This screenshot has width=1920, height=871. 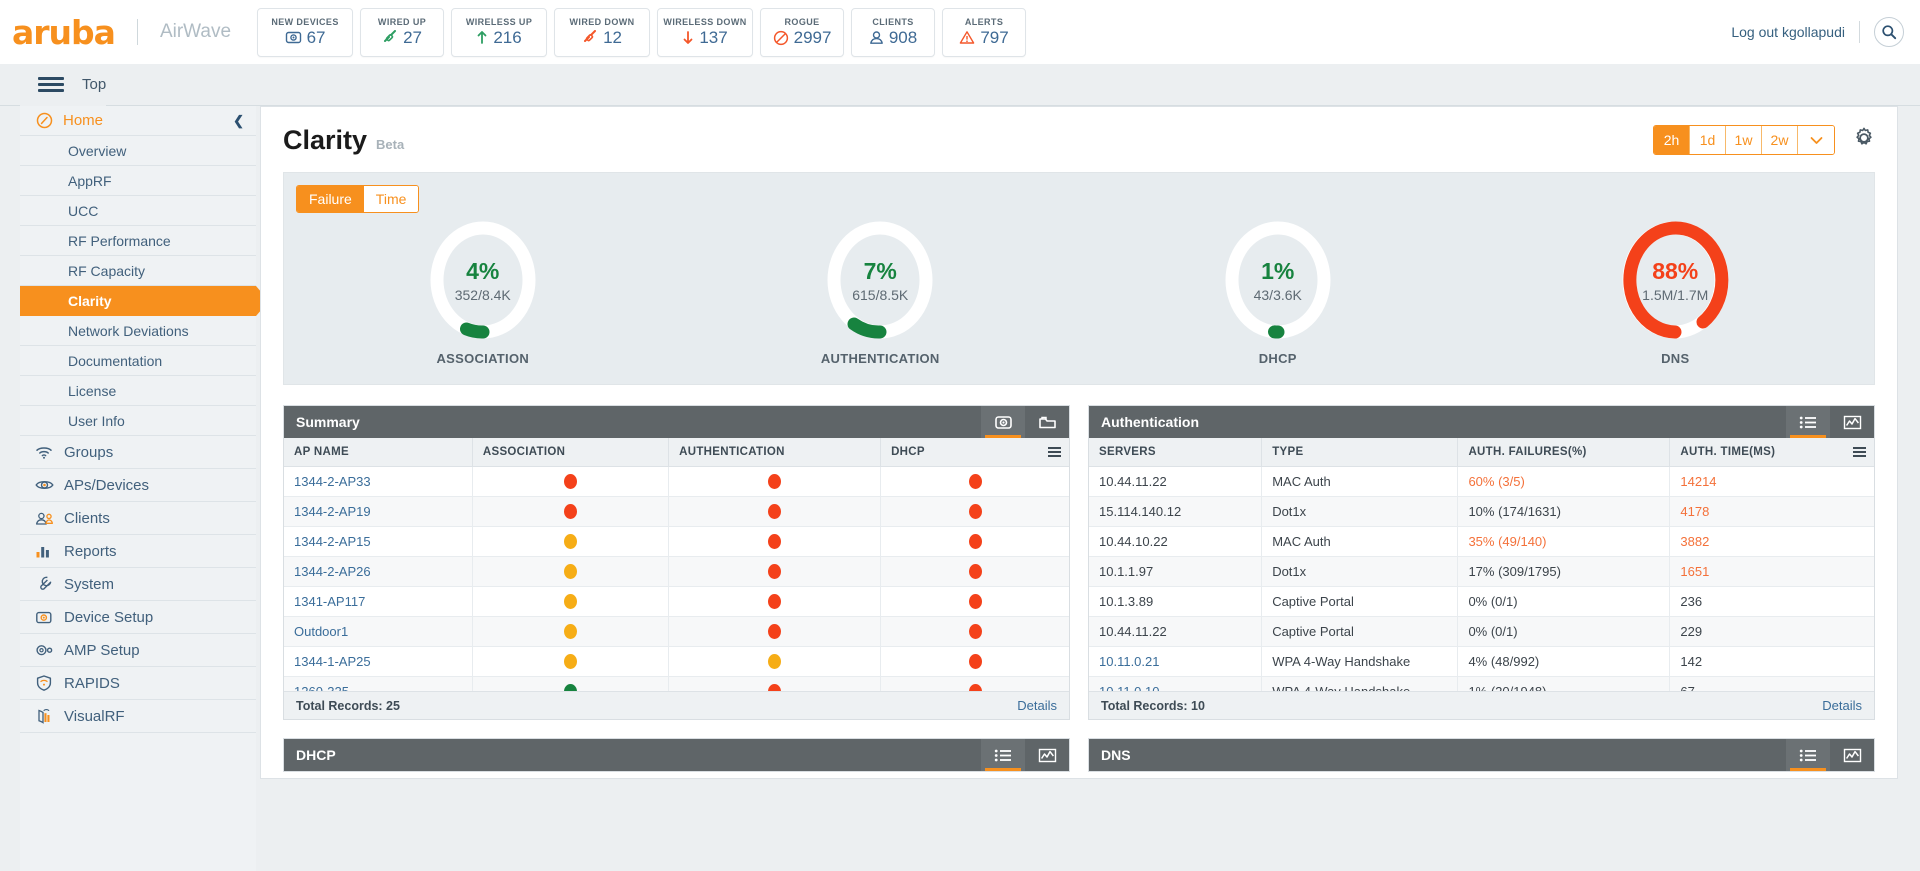 I want to click on chevron-left-icon: ❮, so click(x=238, y=121).